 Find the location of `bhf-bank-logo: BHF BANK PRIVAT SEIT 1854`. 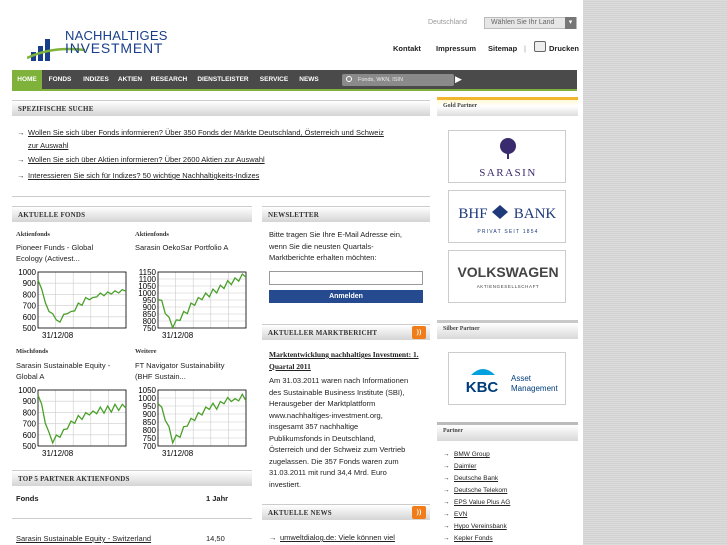

bhf-bank-logo: BHF BANK PRIVAT SEIT 1854 is located at coordinates (507, 216).